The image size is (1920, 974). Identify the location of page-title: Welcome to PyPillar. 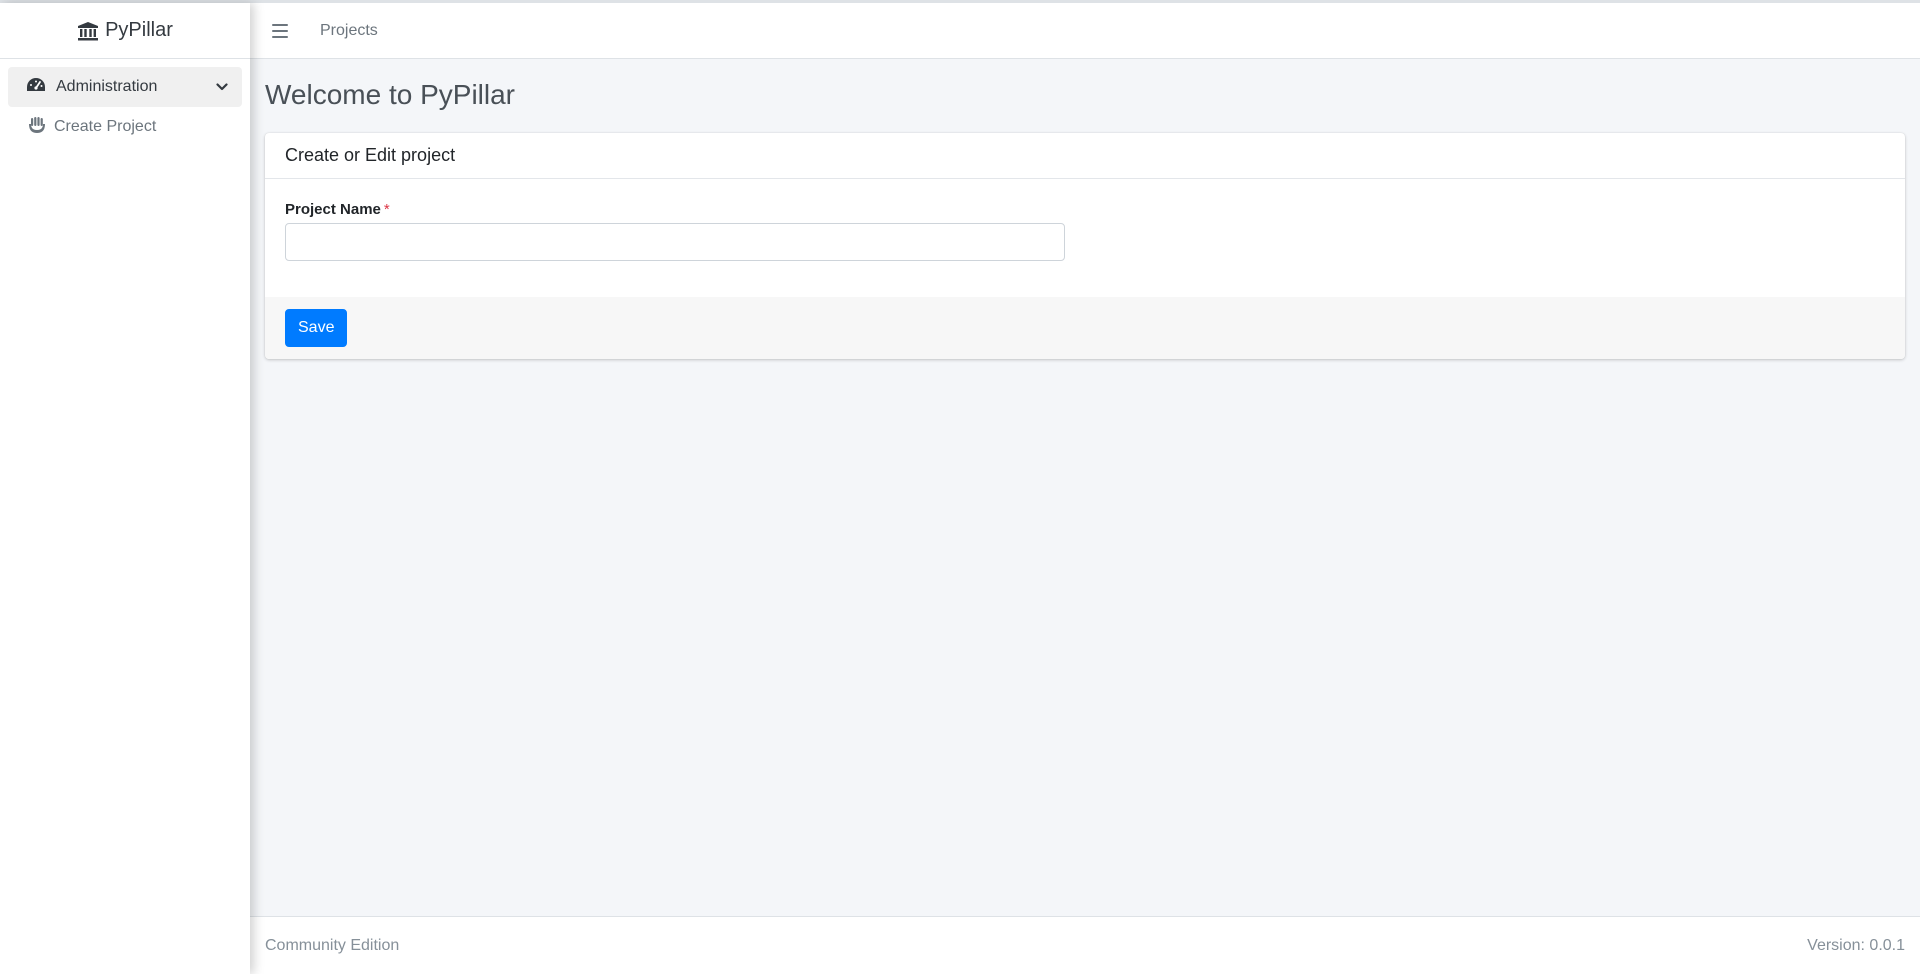
(390, 94).